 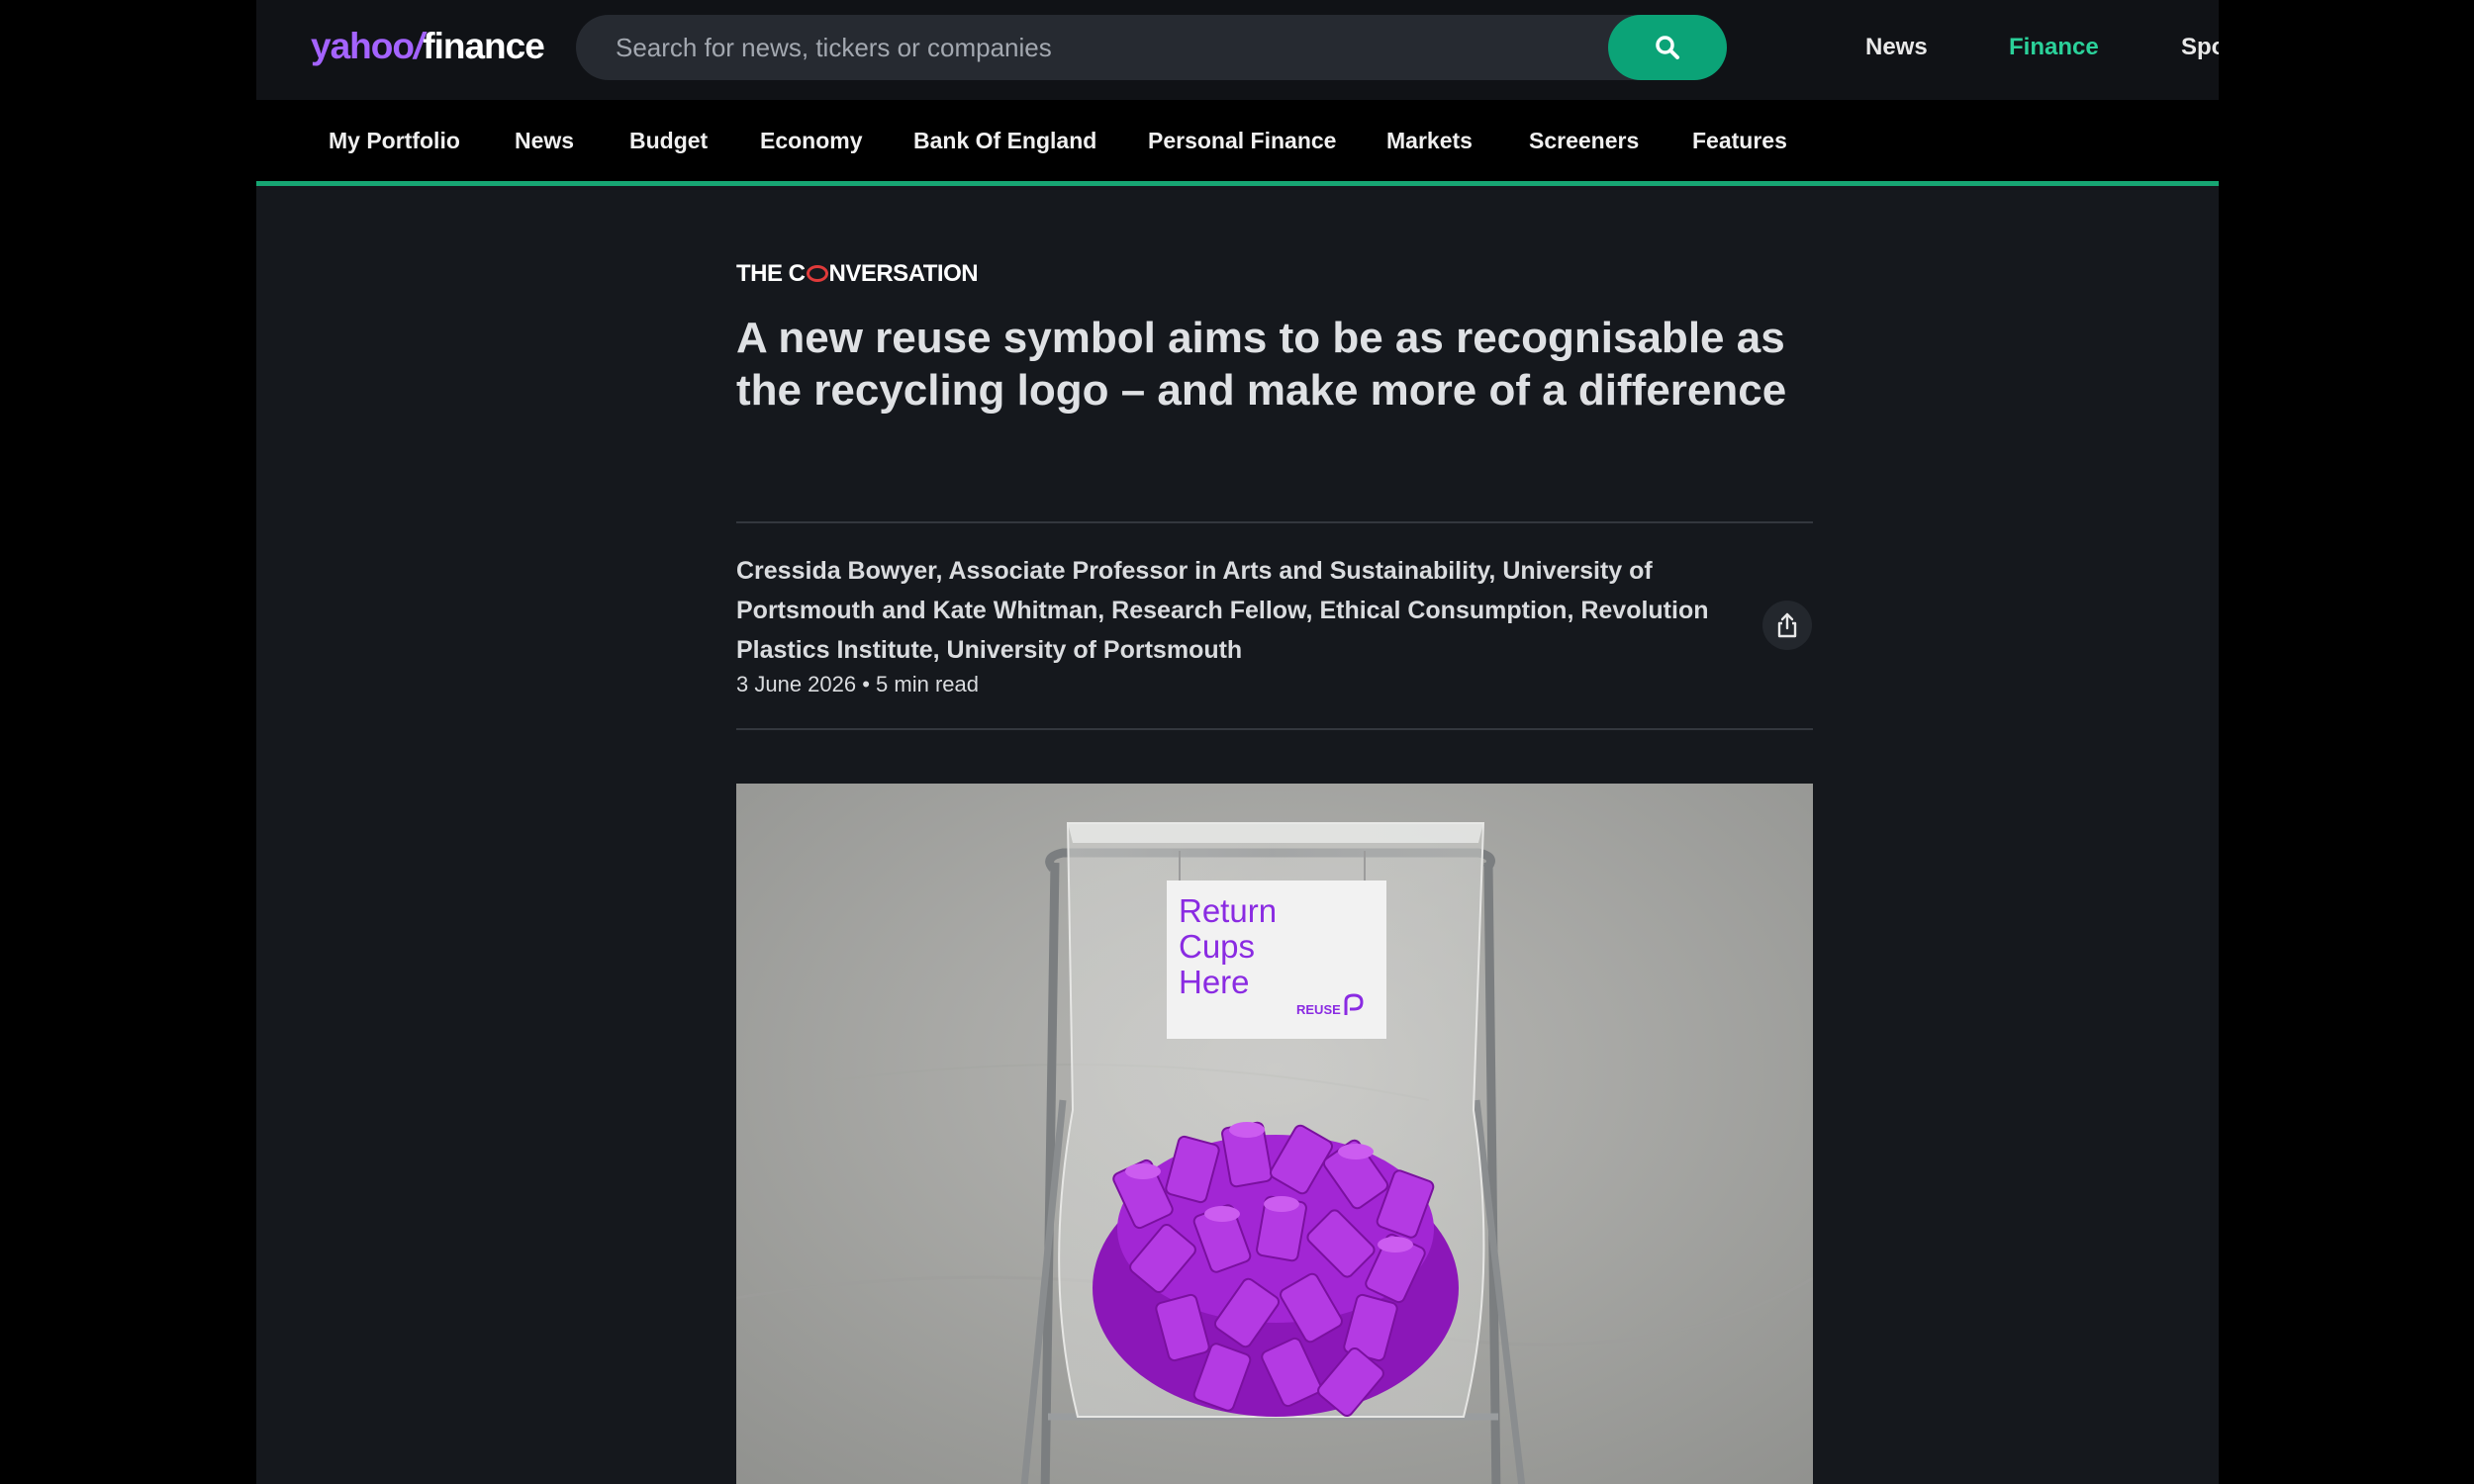 I want to click on logo-slash: /, so click(x=419, y=46).